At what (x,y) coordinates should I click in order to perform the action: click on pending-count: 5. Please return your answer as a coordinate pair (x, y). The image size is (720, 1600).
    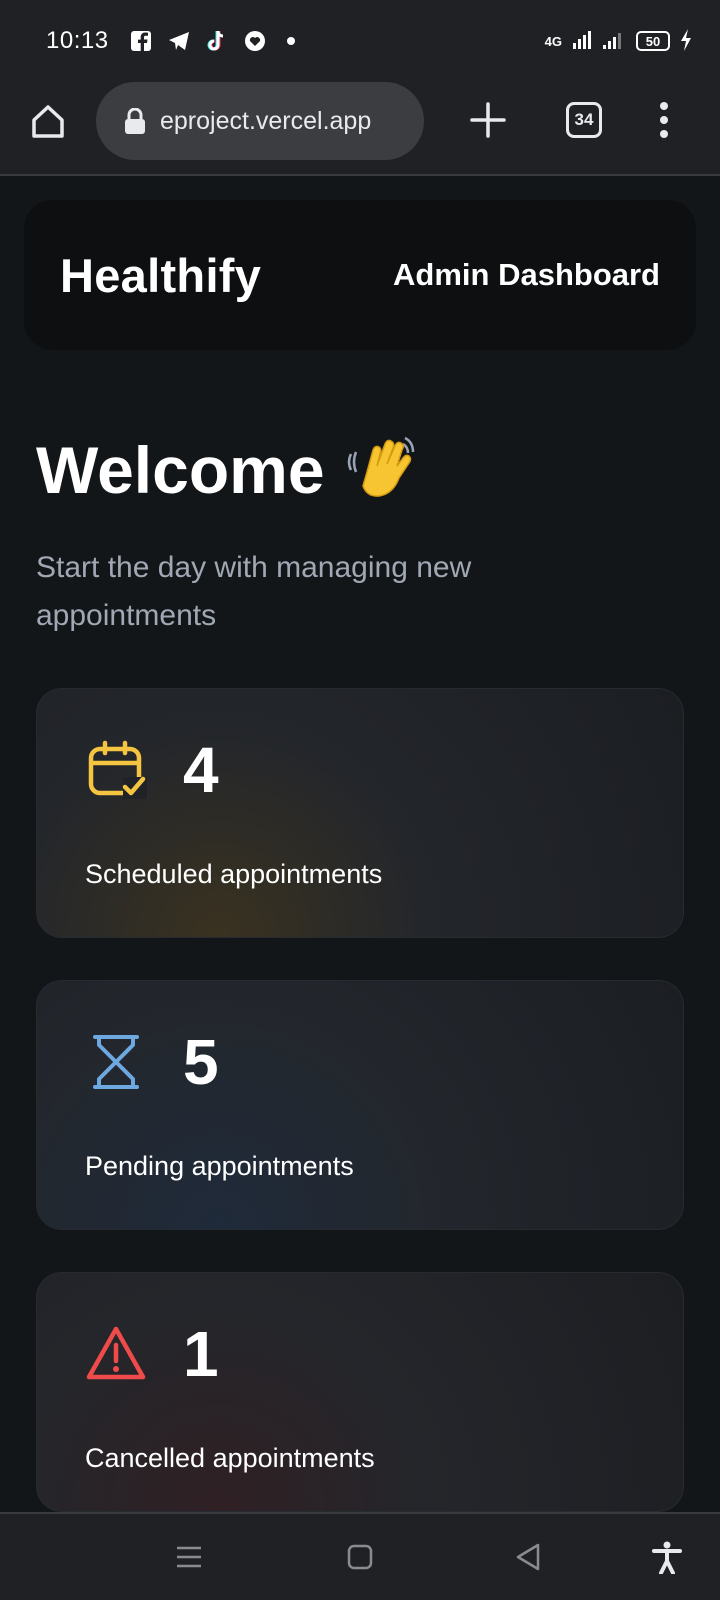
    Looking at the image, I should click on (201, 1062).